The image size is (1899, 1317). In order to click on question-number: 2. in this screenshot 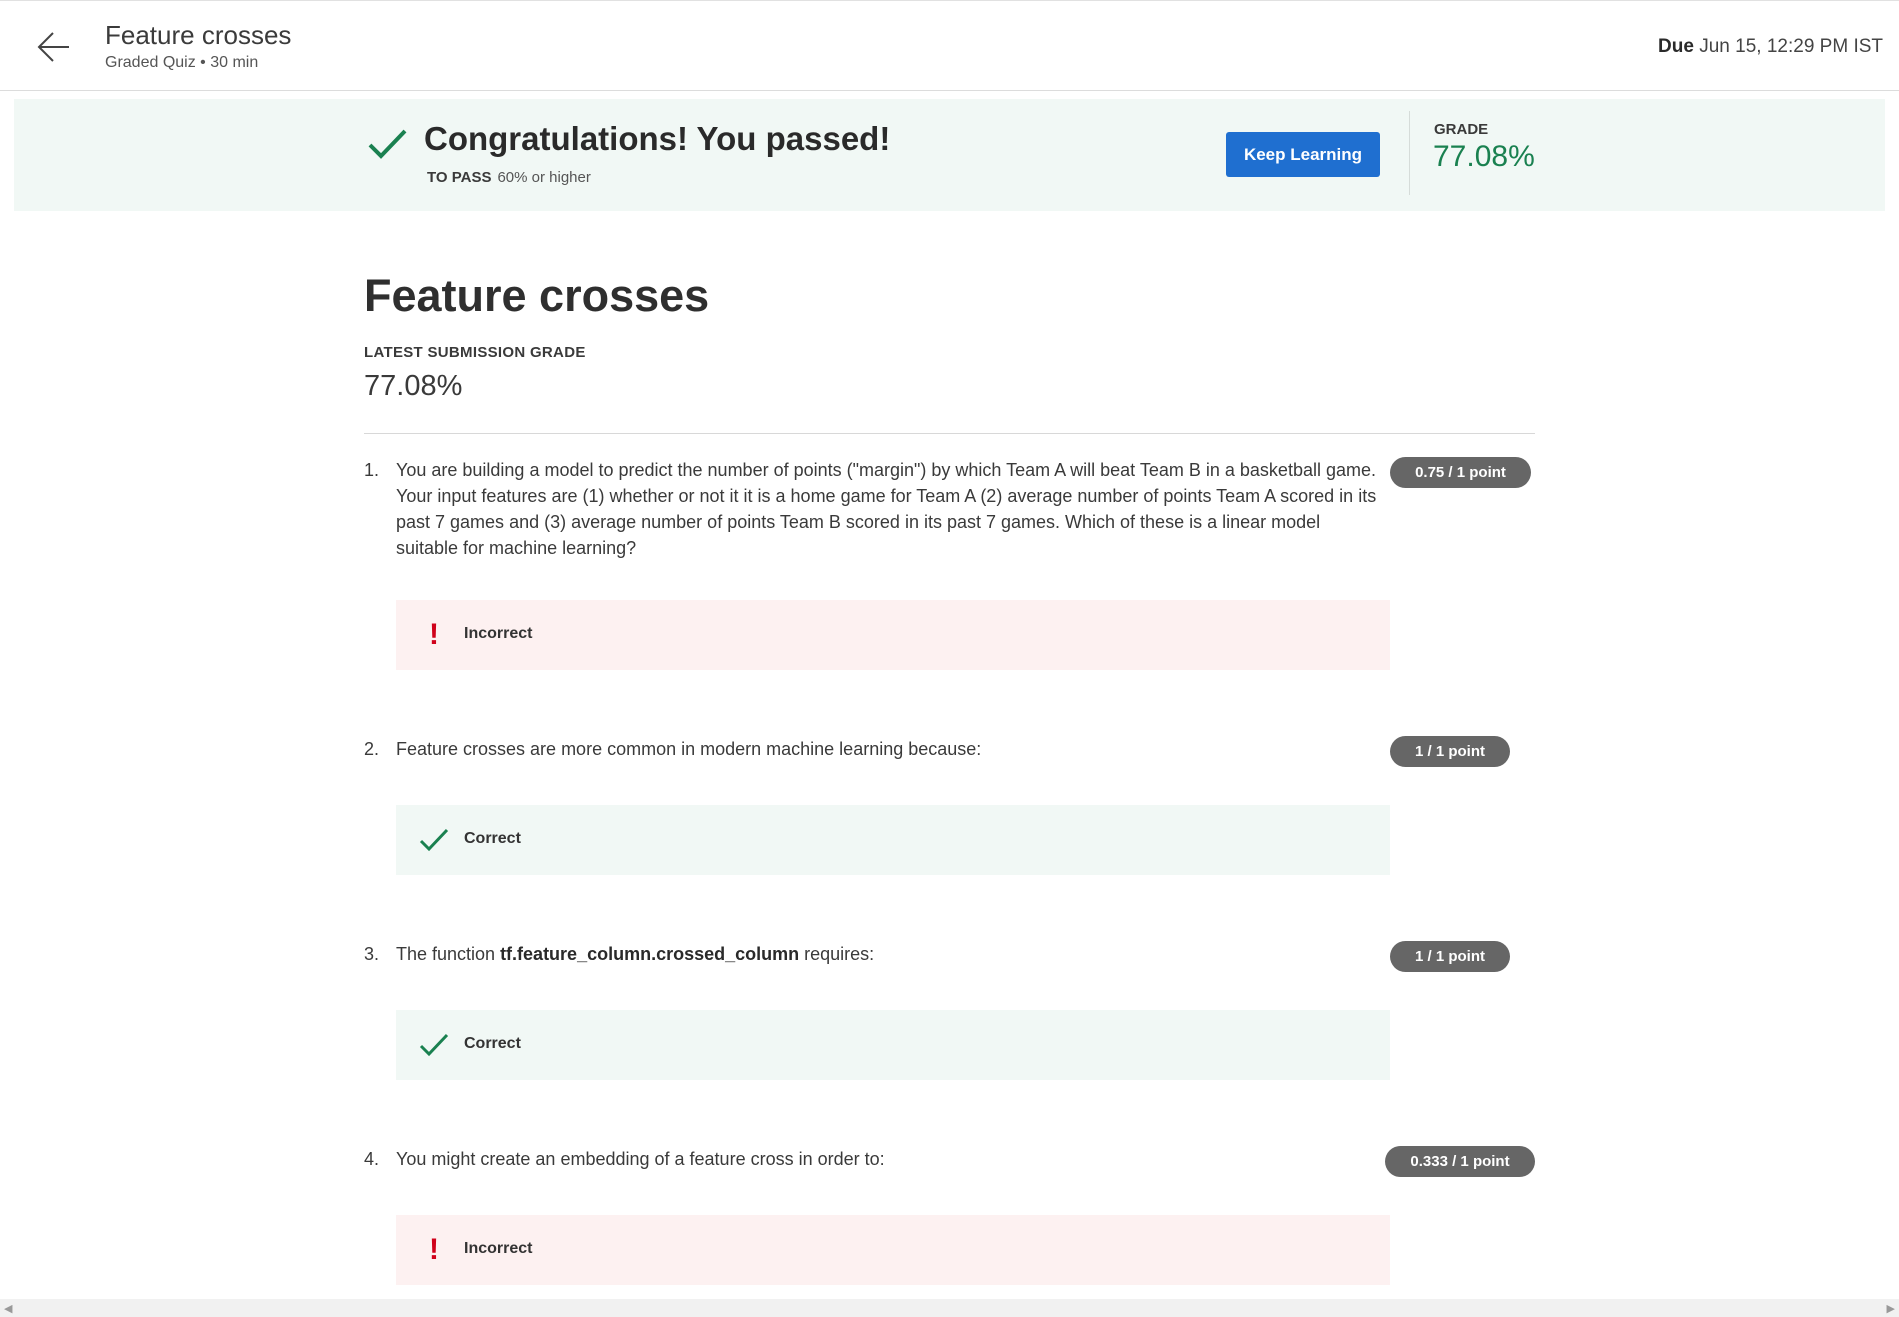, I will do `click(372, 749)`.